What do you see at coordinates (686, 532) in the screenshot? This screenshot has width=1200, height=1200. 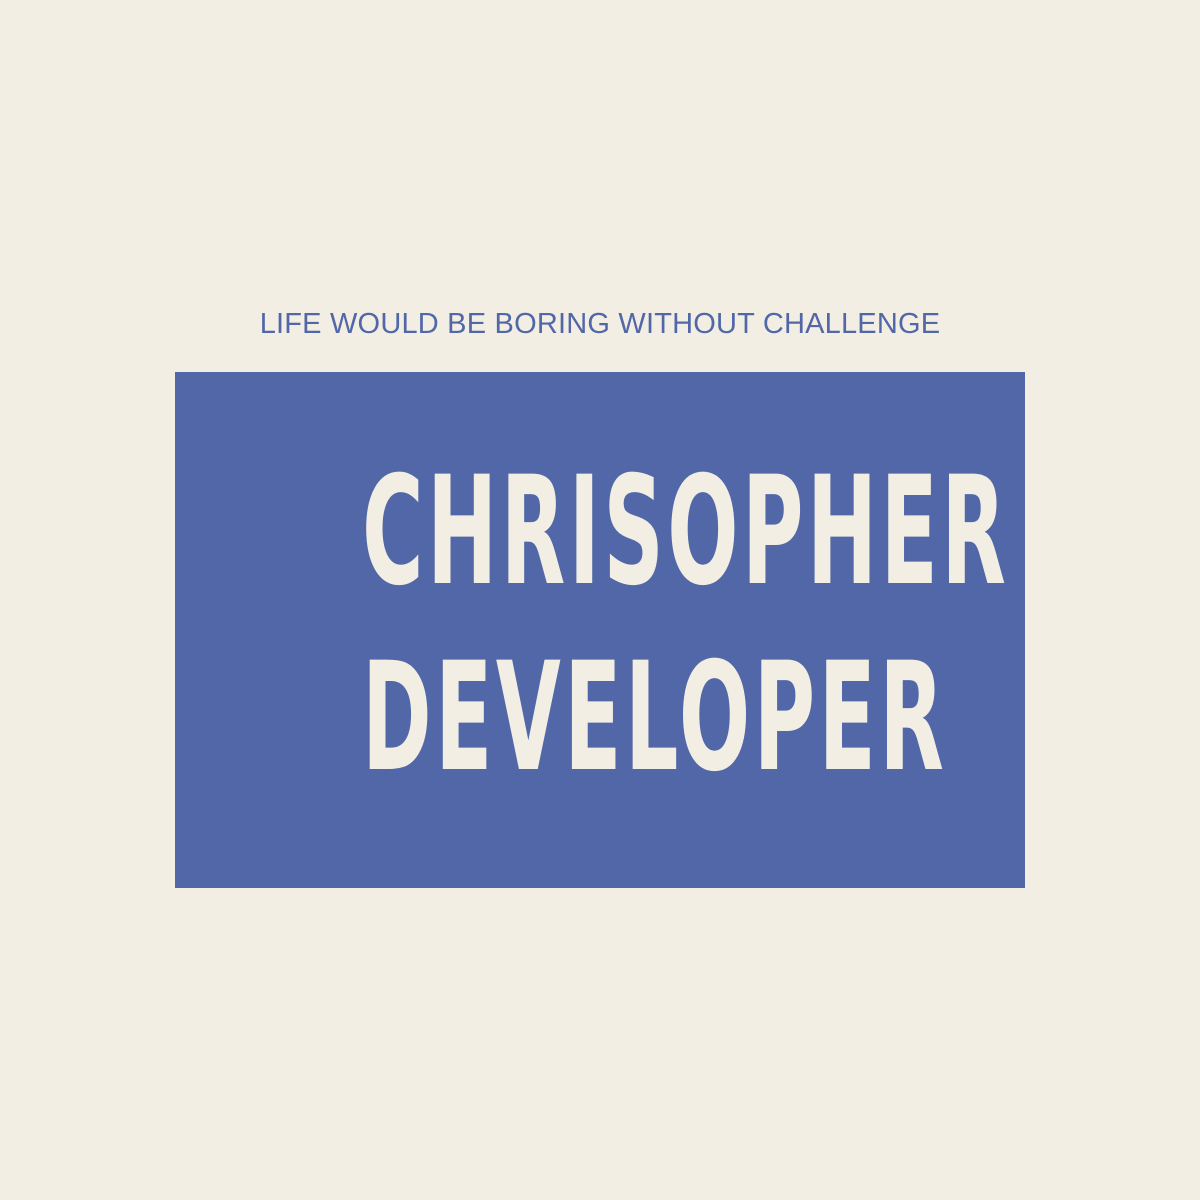 I see `headline-line-1: CHRISOPHER` at bounding box center [686, 532].